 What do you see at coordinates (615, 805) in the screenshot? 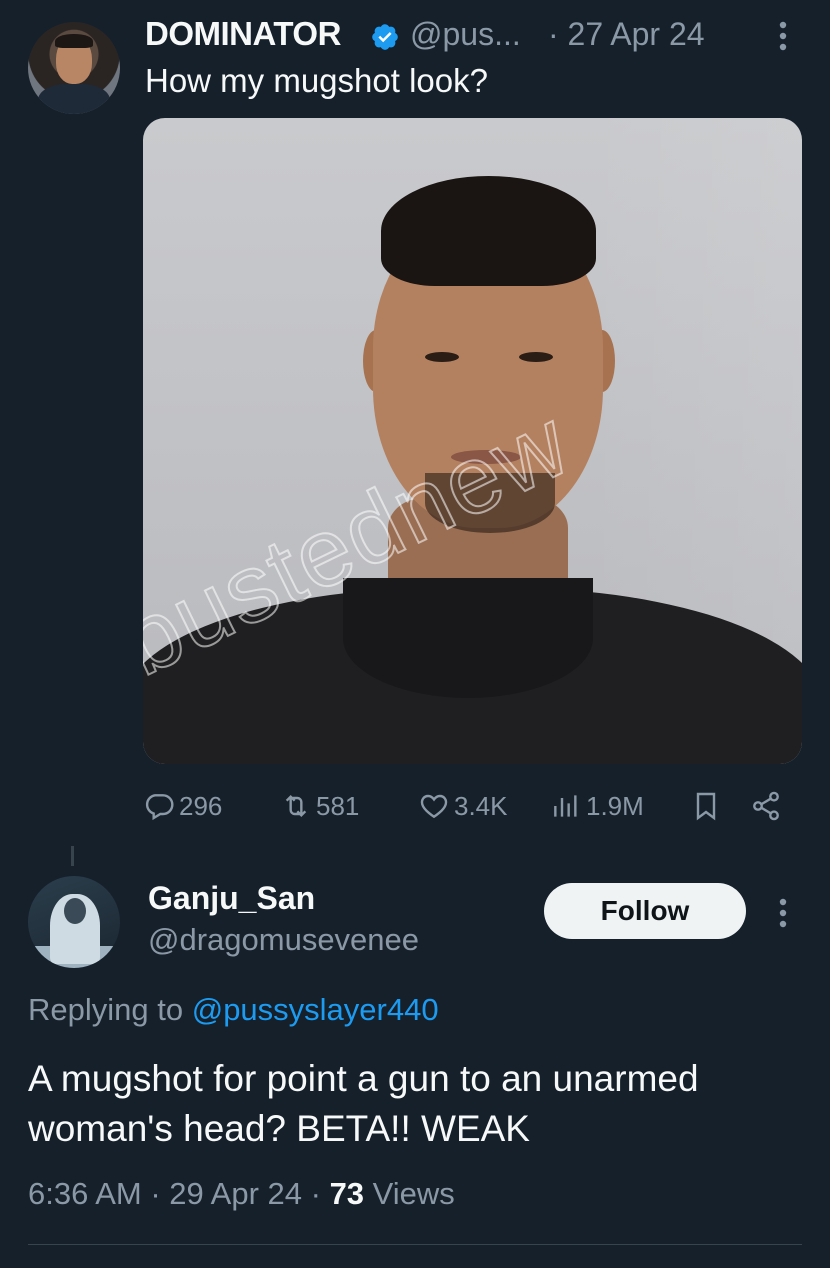
I see `views-count: 1.9M` at bounding box center [615, 805].